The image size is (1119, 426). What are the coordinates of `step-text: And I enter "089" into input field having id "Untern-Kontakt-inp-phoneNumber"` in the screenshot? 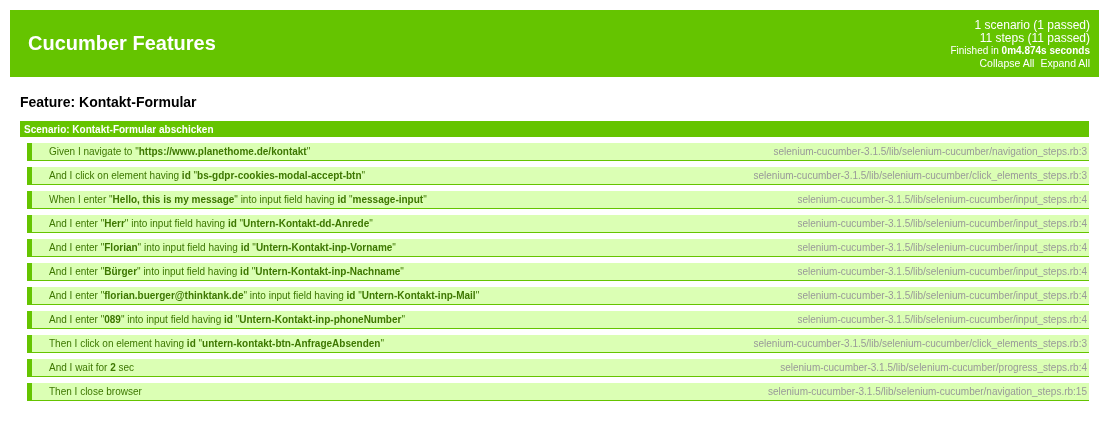 It's located at (227, 319).